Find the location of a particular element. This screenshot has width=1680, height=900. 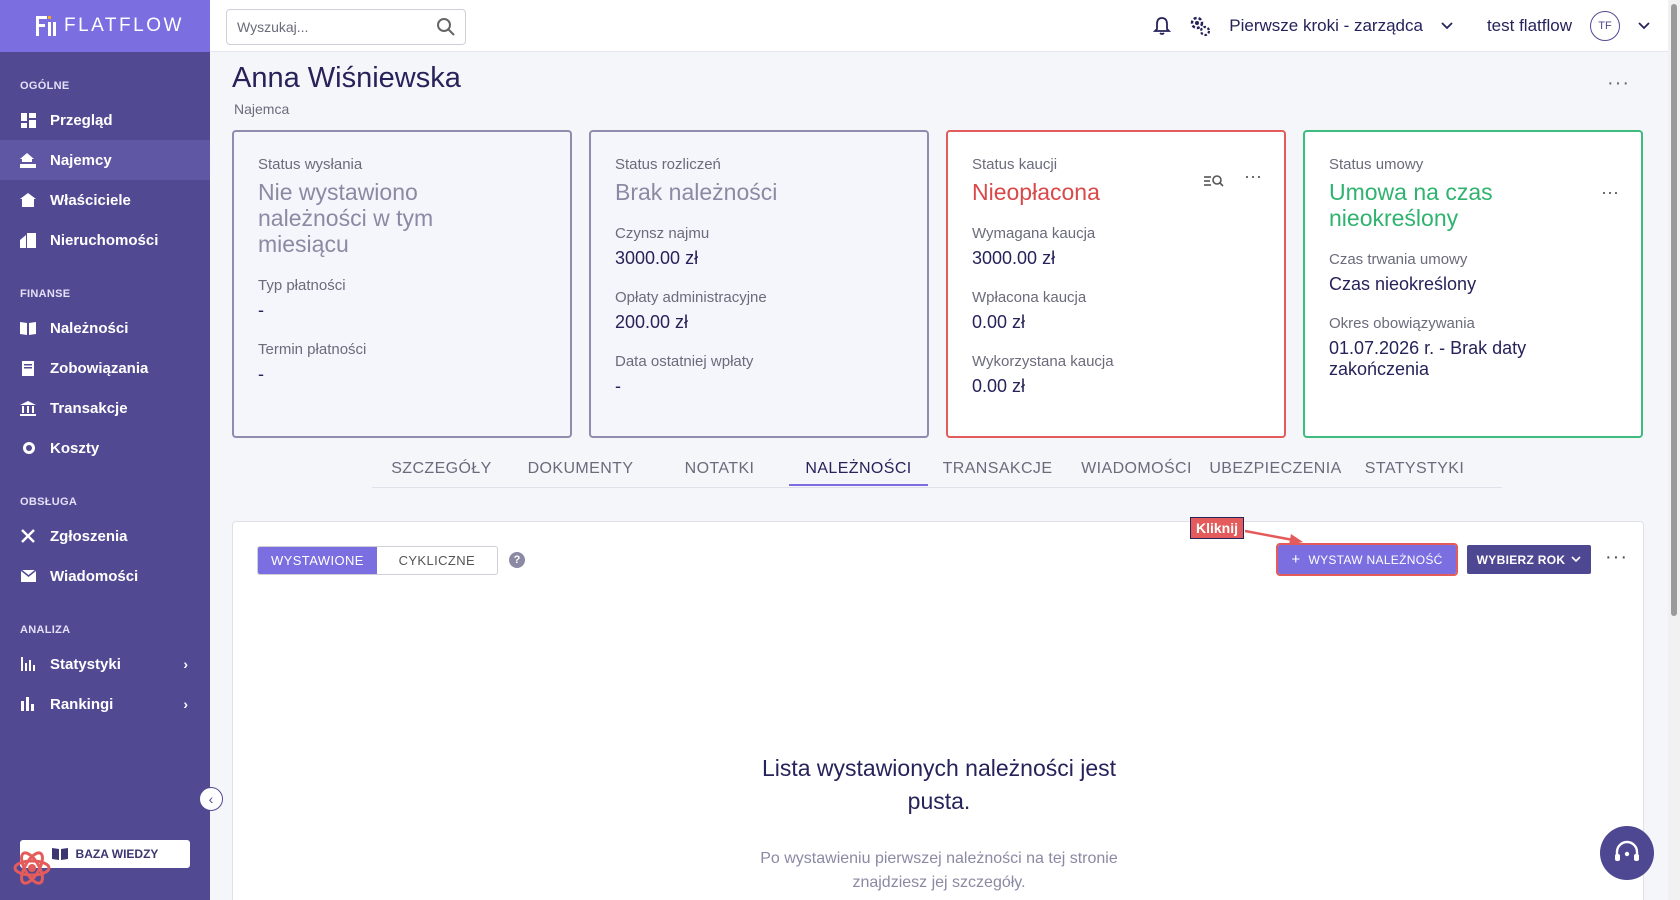

dashboard-icon is located at coordinates (28, 120).